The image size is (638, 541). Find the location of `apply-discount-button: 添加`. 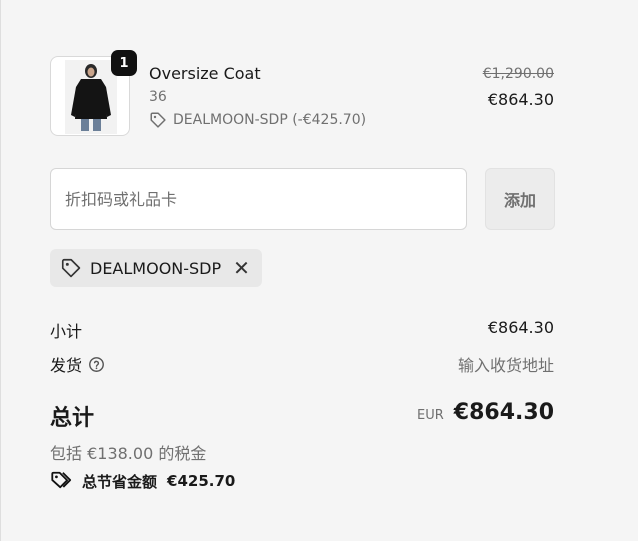

apply-discount-button: 添加 is located at coordinates (520, 199).